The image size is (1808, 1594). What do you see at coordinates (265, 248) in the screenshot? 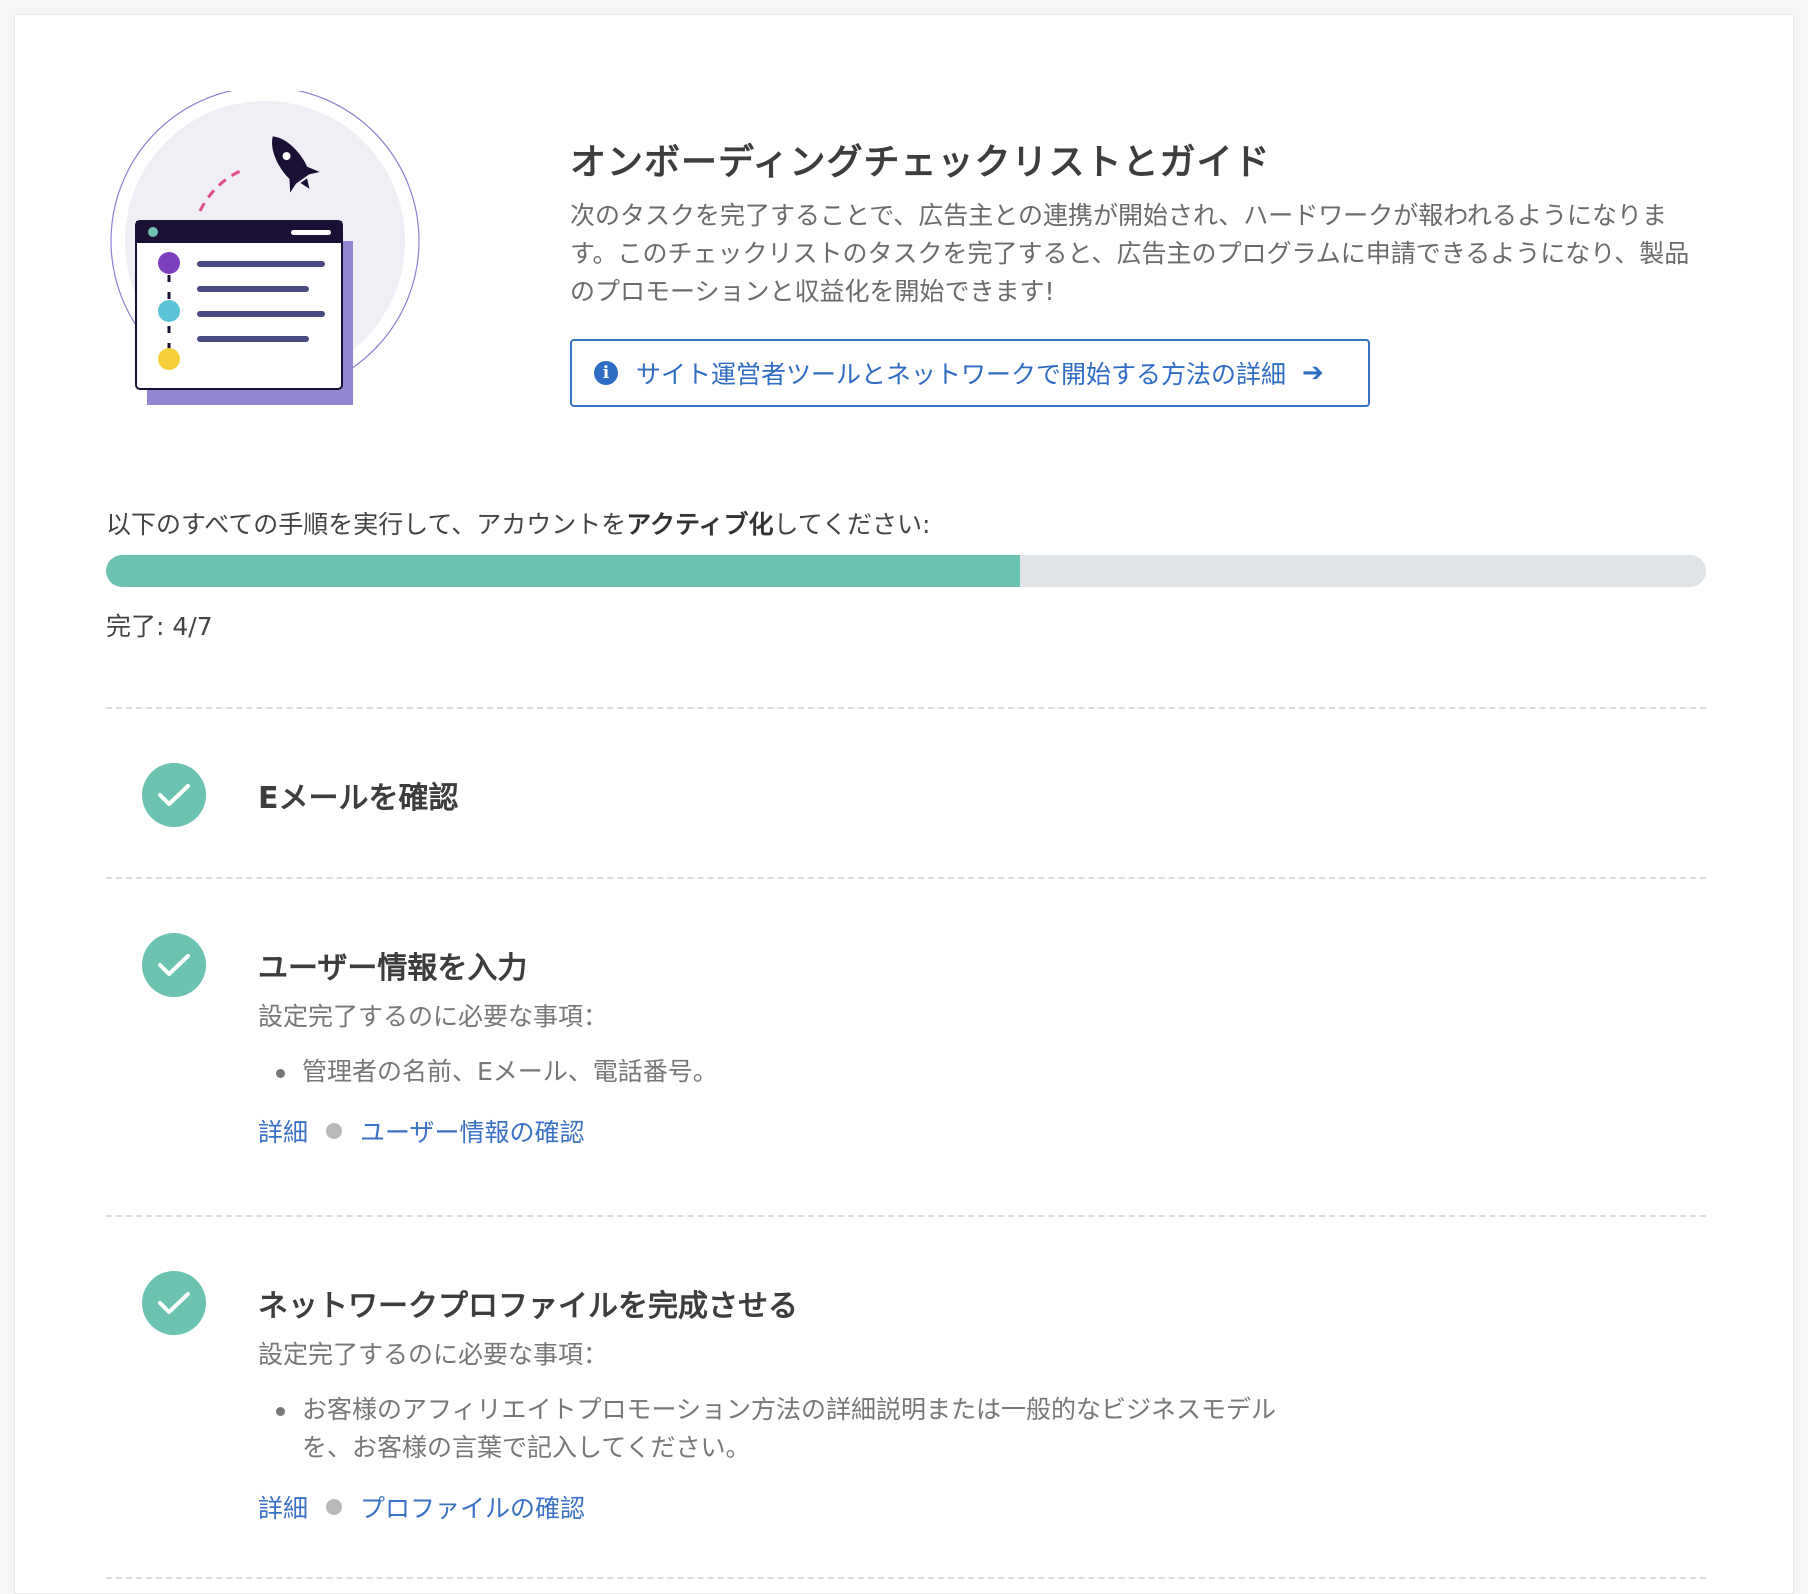
I see `checklist-rocket-illustration` at bounding box center [265, 248].